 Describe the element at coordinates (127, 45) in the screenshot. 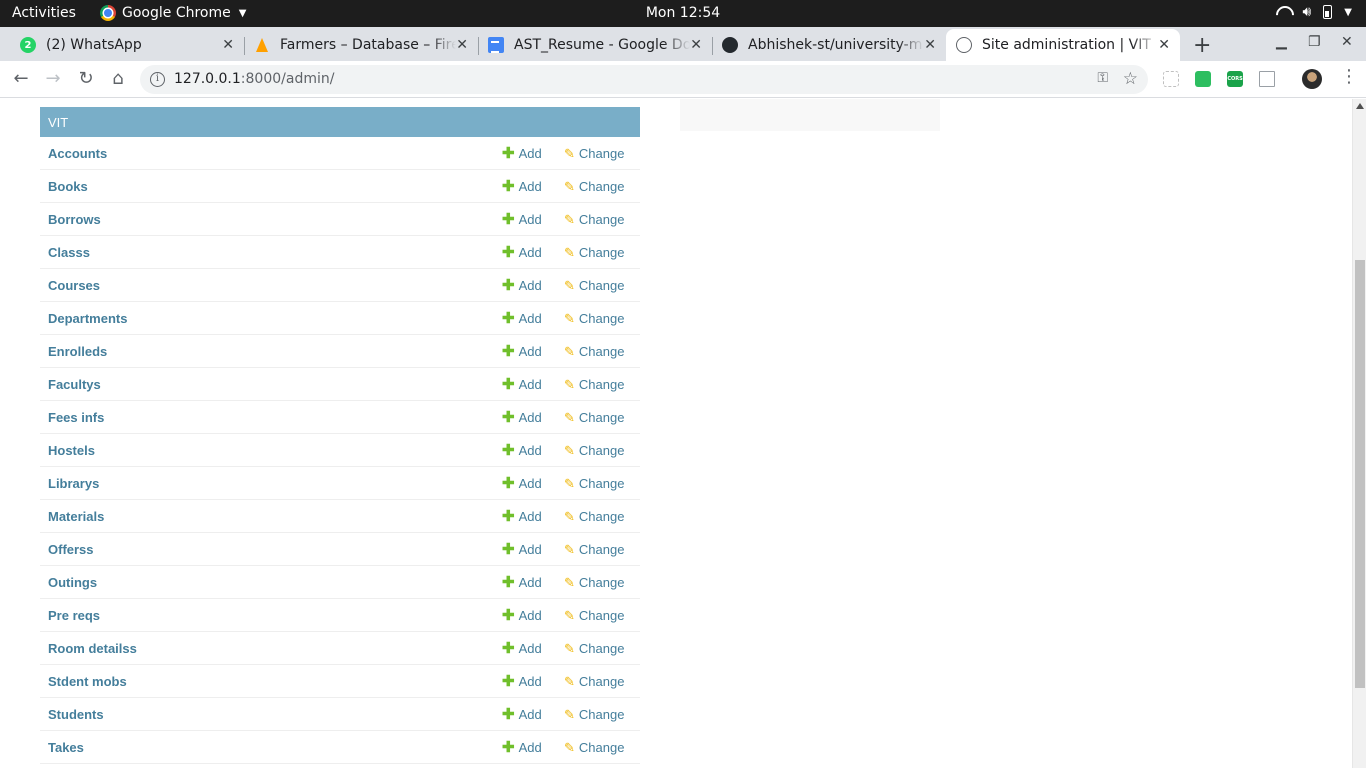

I see `tab-whatsapp: 2 (2) WhatsApp ✕` at that location.